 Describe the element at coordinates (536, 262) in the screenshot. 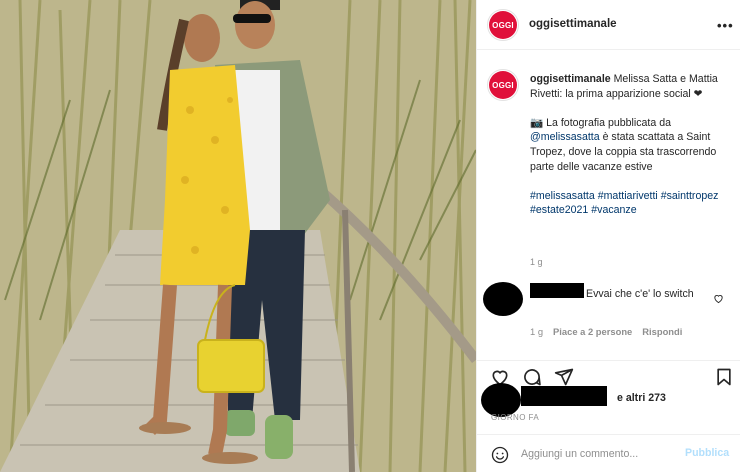

I see `caption-time: 1 g` at that location.